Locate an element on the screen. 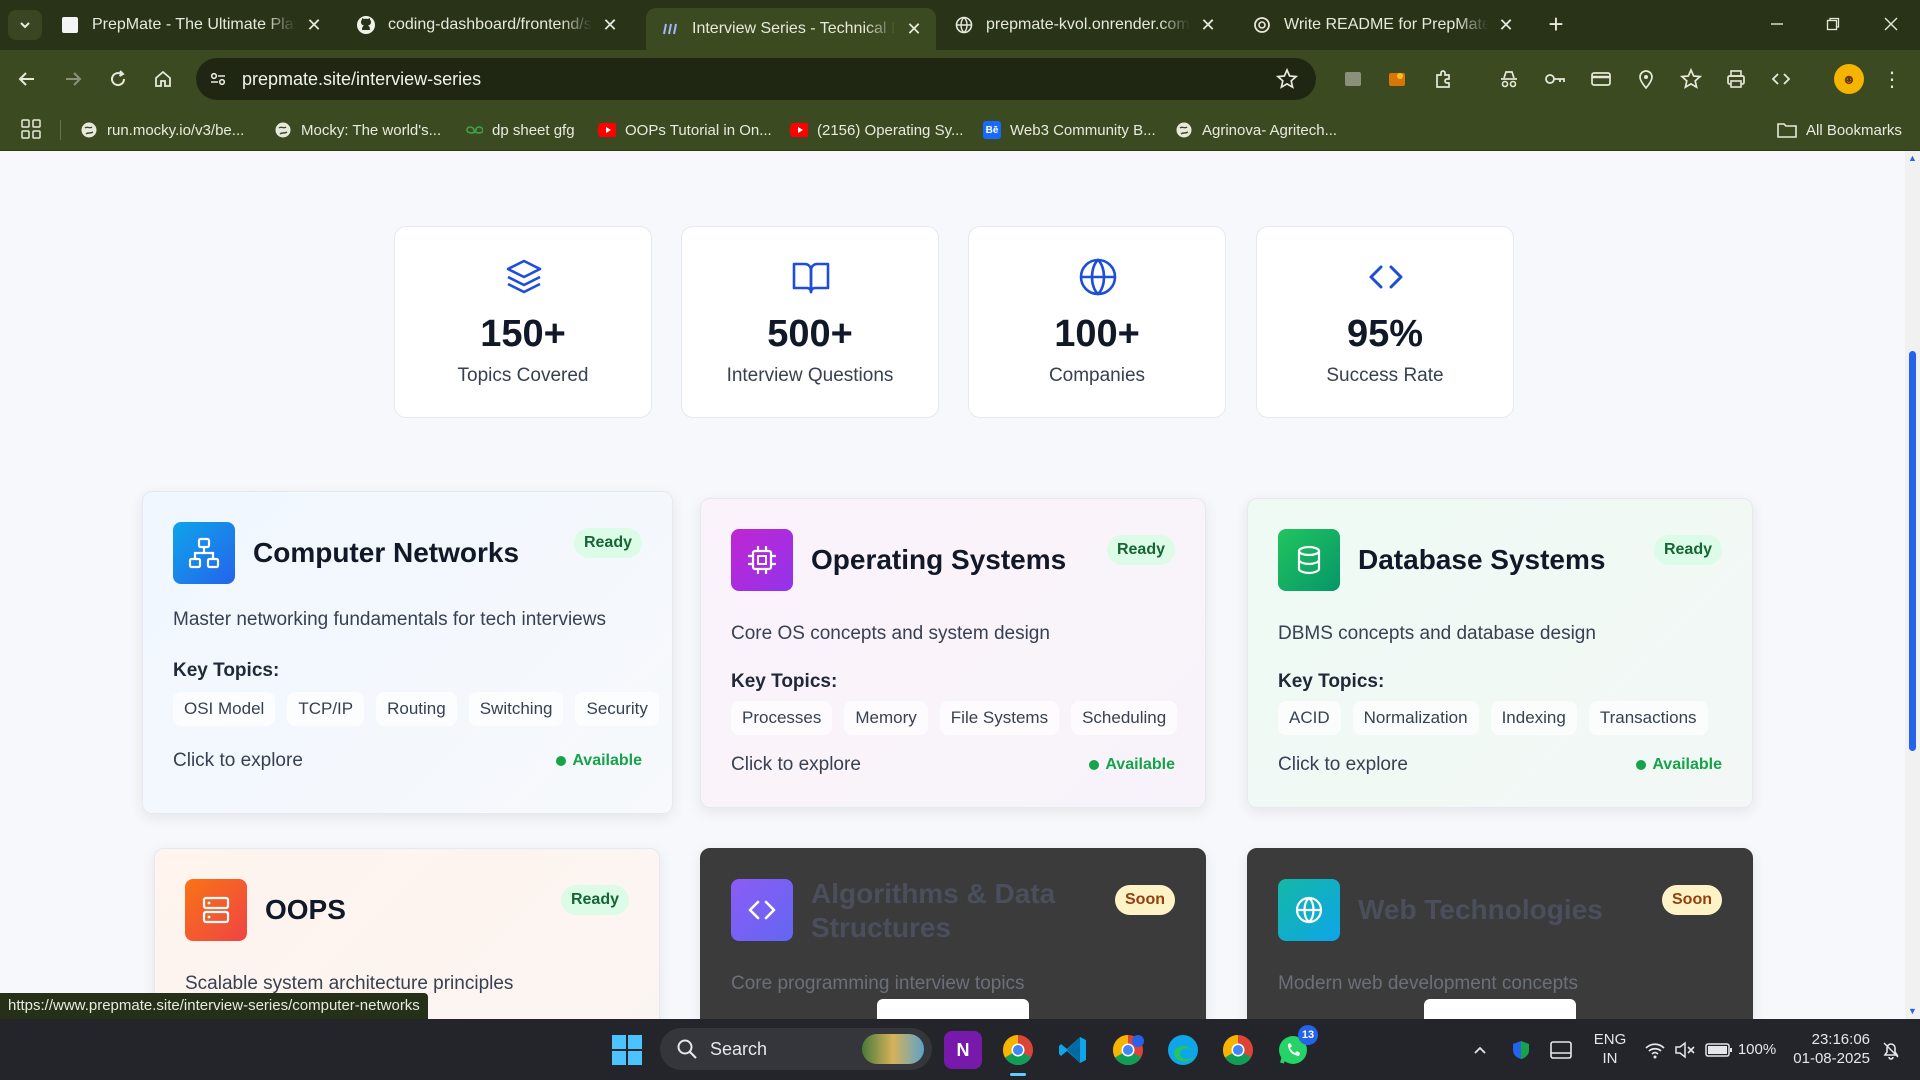 This screenshot has height=1080, width=1920. reload-button is located at coordinates (118, 79).